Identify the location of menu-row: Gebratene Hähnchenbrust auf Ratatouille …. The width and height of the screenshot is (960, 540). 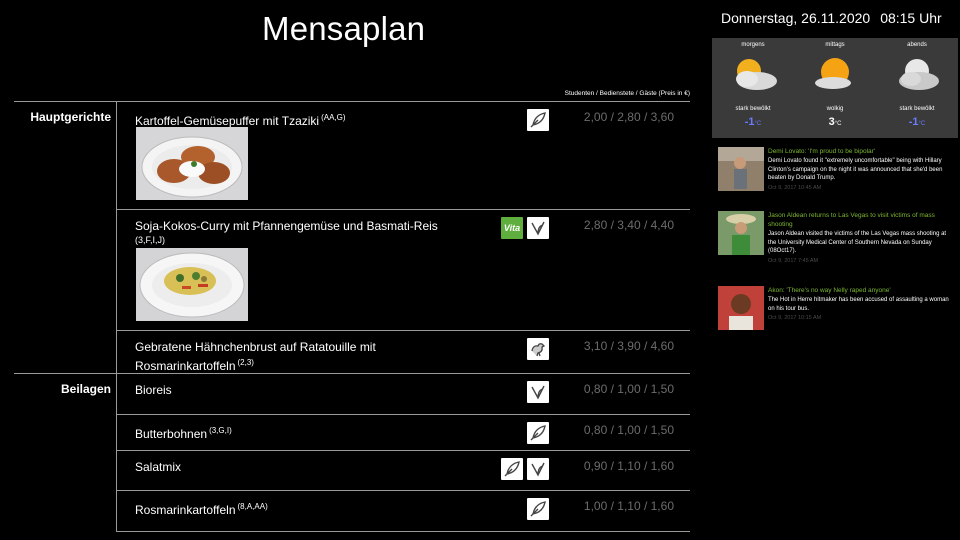
(403, 351).